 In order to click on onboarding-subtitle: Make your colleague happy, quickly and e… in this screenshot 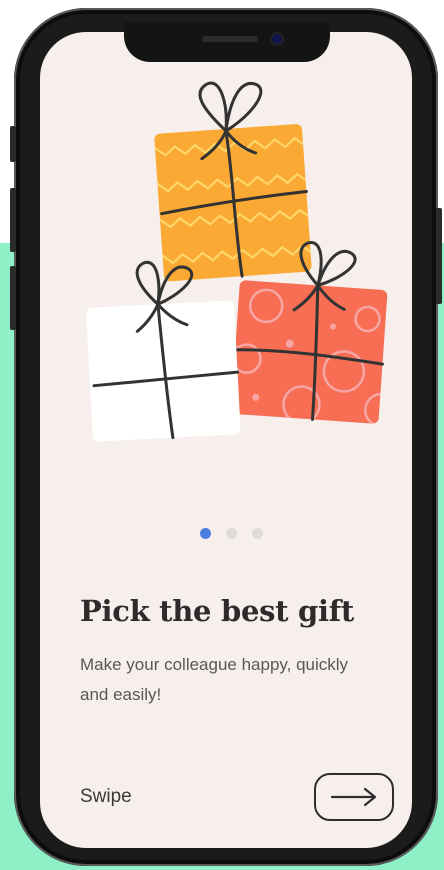, I will do `click(214, 679)`.